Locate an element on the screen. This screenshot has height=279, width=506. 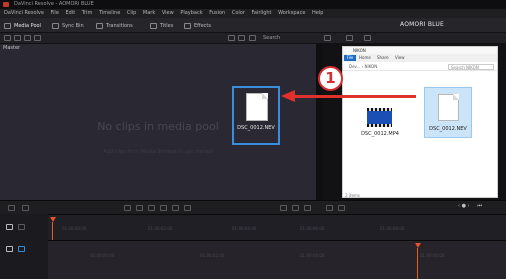
sort-icon is located at coordinates (252, 38).